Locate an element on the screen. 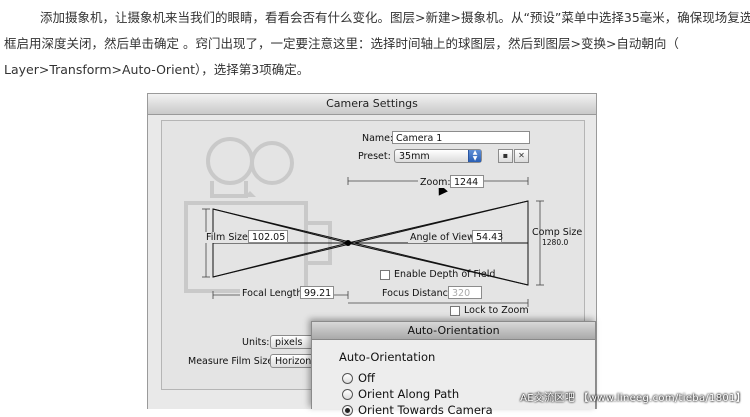 This screenshot has height=417, width=750. auto-orientation-title: Auto-Orientation is located at coordinates (453, 331).